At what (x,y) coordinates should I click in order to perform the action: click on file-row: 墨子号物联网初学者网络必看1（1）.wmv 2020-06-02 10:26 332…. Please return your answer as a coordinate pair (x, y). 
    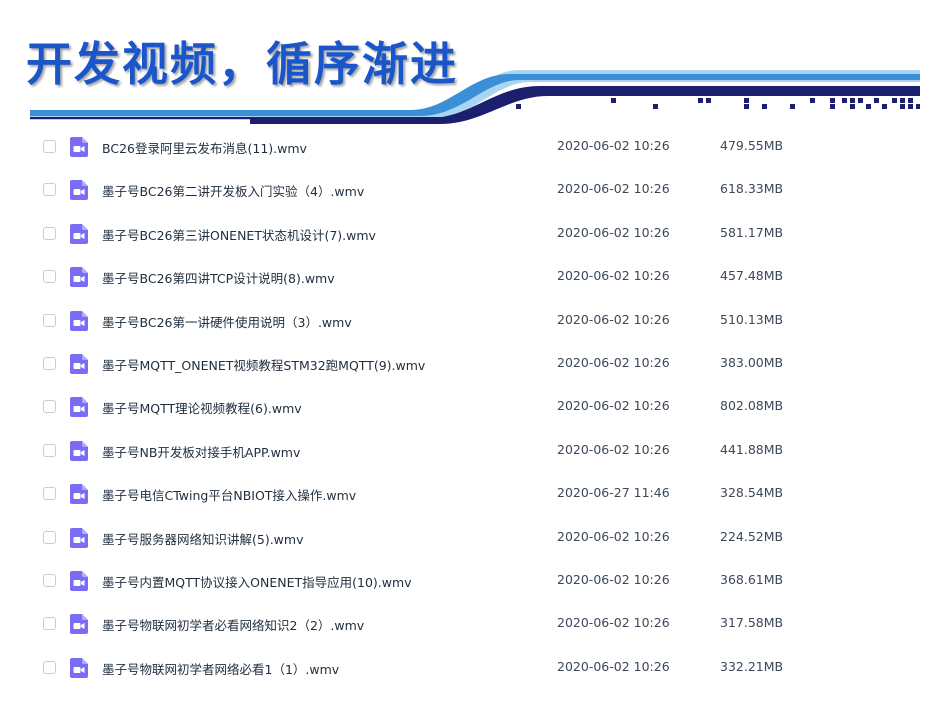
    Looking at the image, I should click on (472, 667).